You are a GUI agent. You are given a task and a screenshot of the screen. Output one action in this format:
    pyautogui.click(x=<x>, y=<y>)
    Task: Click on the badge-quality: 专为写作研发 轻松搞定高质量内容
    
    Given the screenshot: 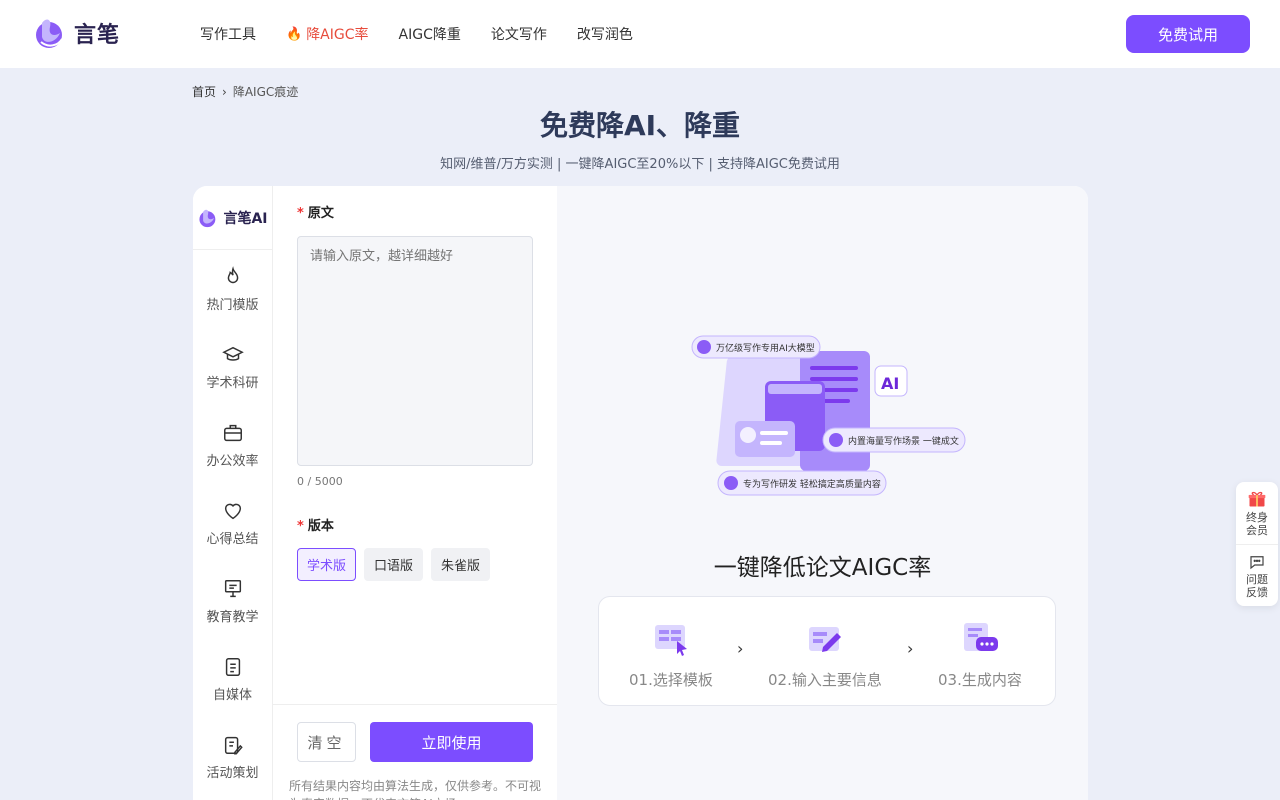 What is the action you would take?
    pyautogui.click(x=812, y=484)
    